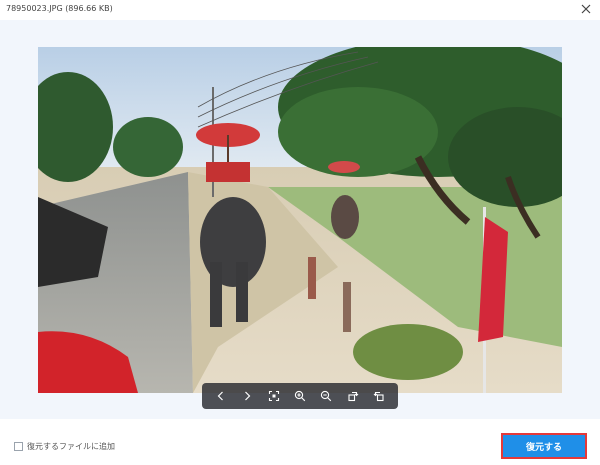 Image resolution: width=600 pixels, height=465 pixels. I want to click on window-title: 78950023.JPG (896.66 KB), so click(59, 8).